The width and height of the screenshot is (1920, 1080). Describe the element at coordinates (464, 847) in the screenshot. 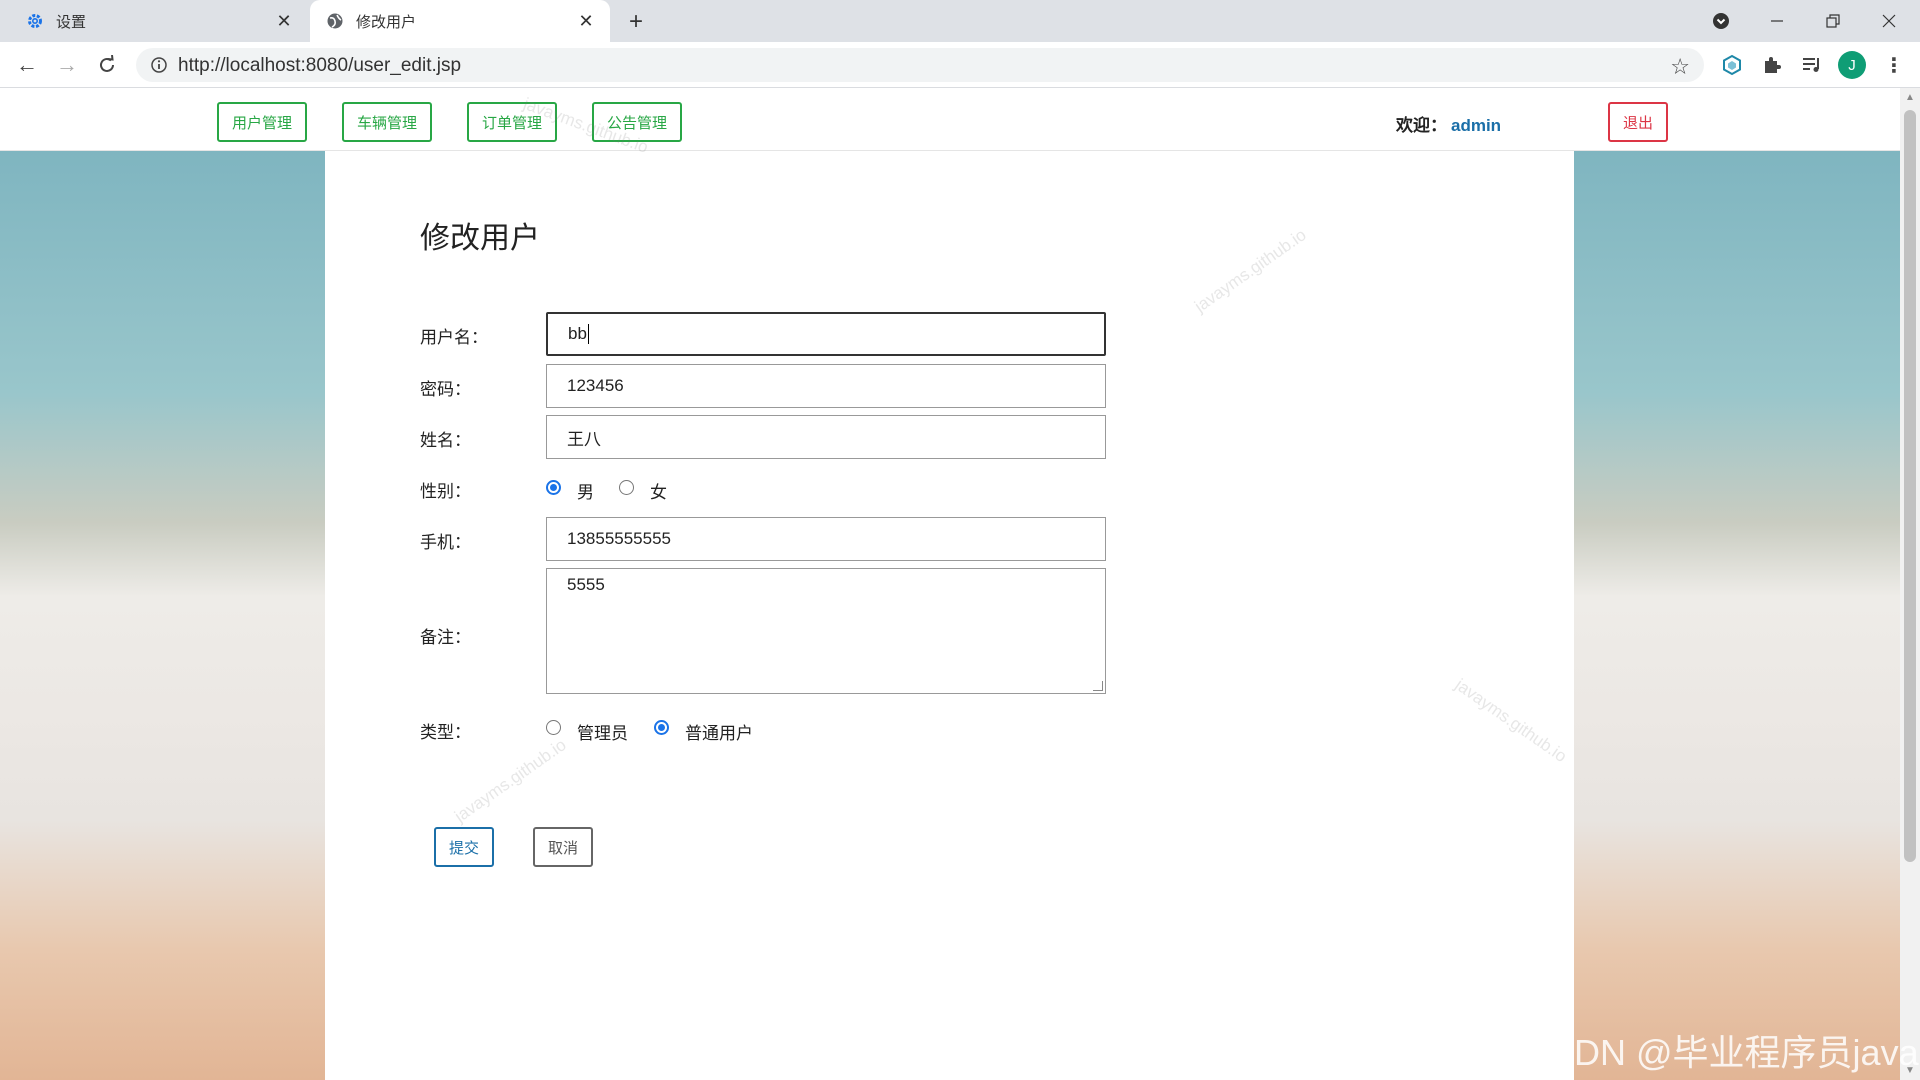

I see `submit-button: 提交` at that location.